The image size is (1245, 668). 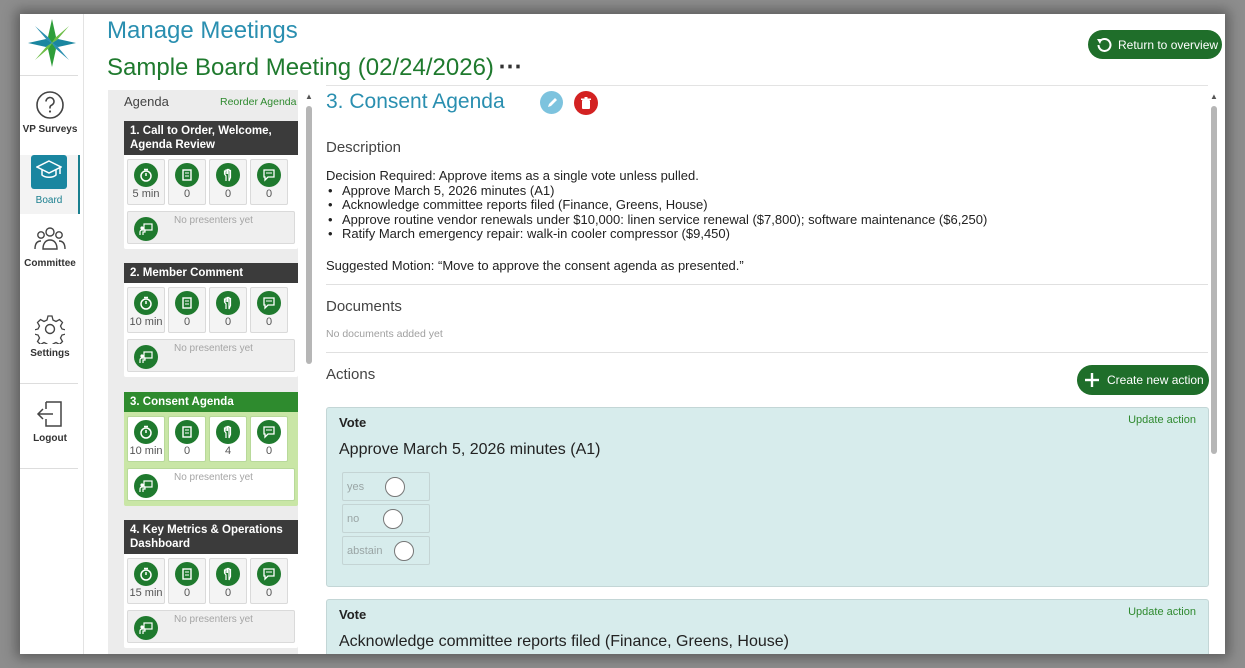 I want to click on agenda-item-title: 3. Consent Agenda, so click(x=211, y=402).